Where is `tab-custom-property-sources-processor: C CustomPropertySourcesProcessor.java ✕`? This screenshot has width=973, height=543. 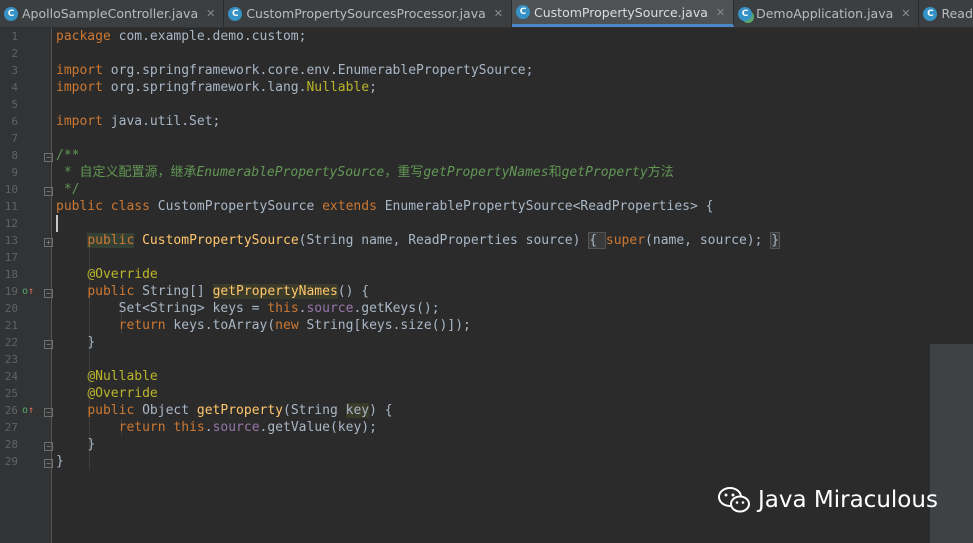 tab-custom-property-sources-processor: C CustomPropertySourcesProcessor.java ✕ is located at coordinates (368, 13).